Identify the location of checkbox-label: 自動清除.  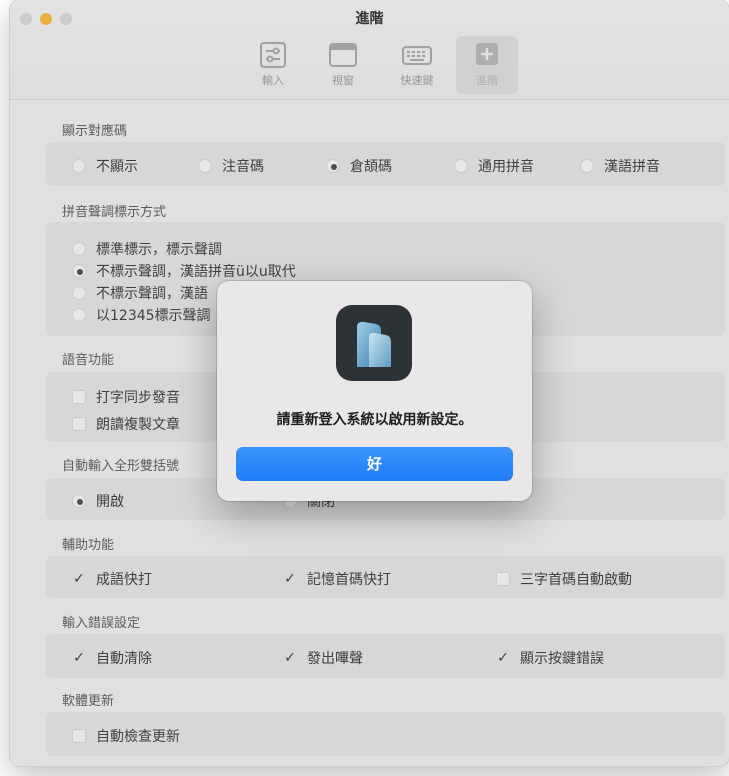
(124, 659).